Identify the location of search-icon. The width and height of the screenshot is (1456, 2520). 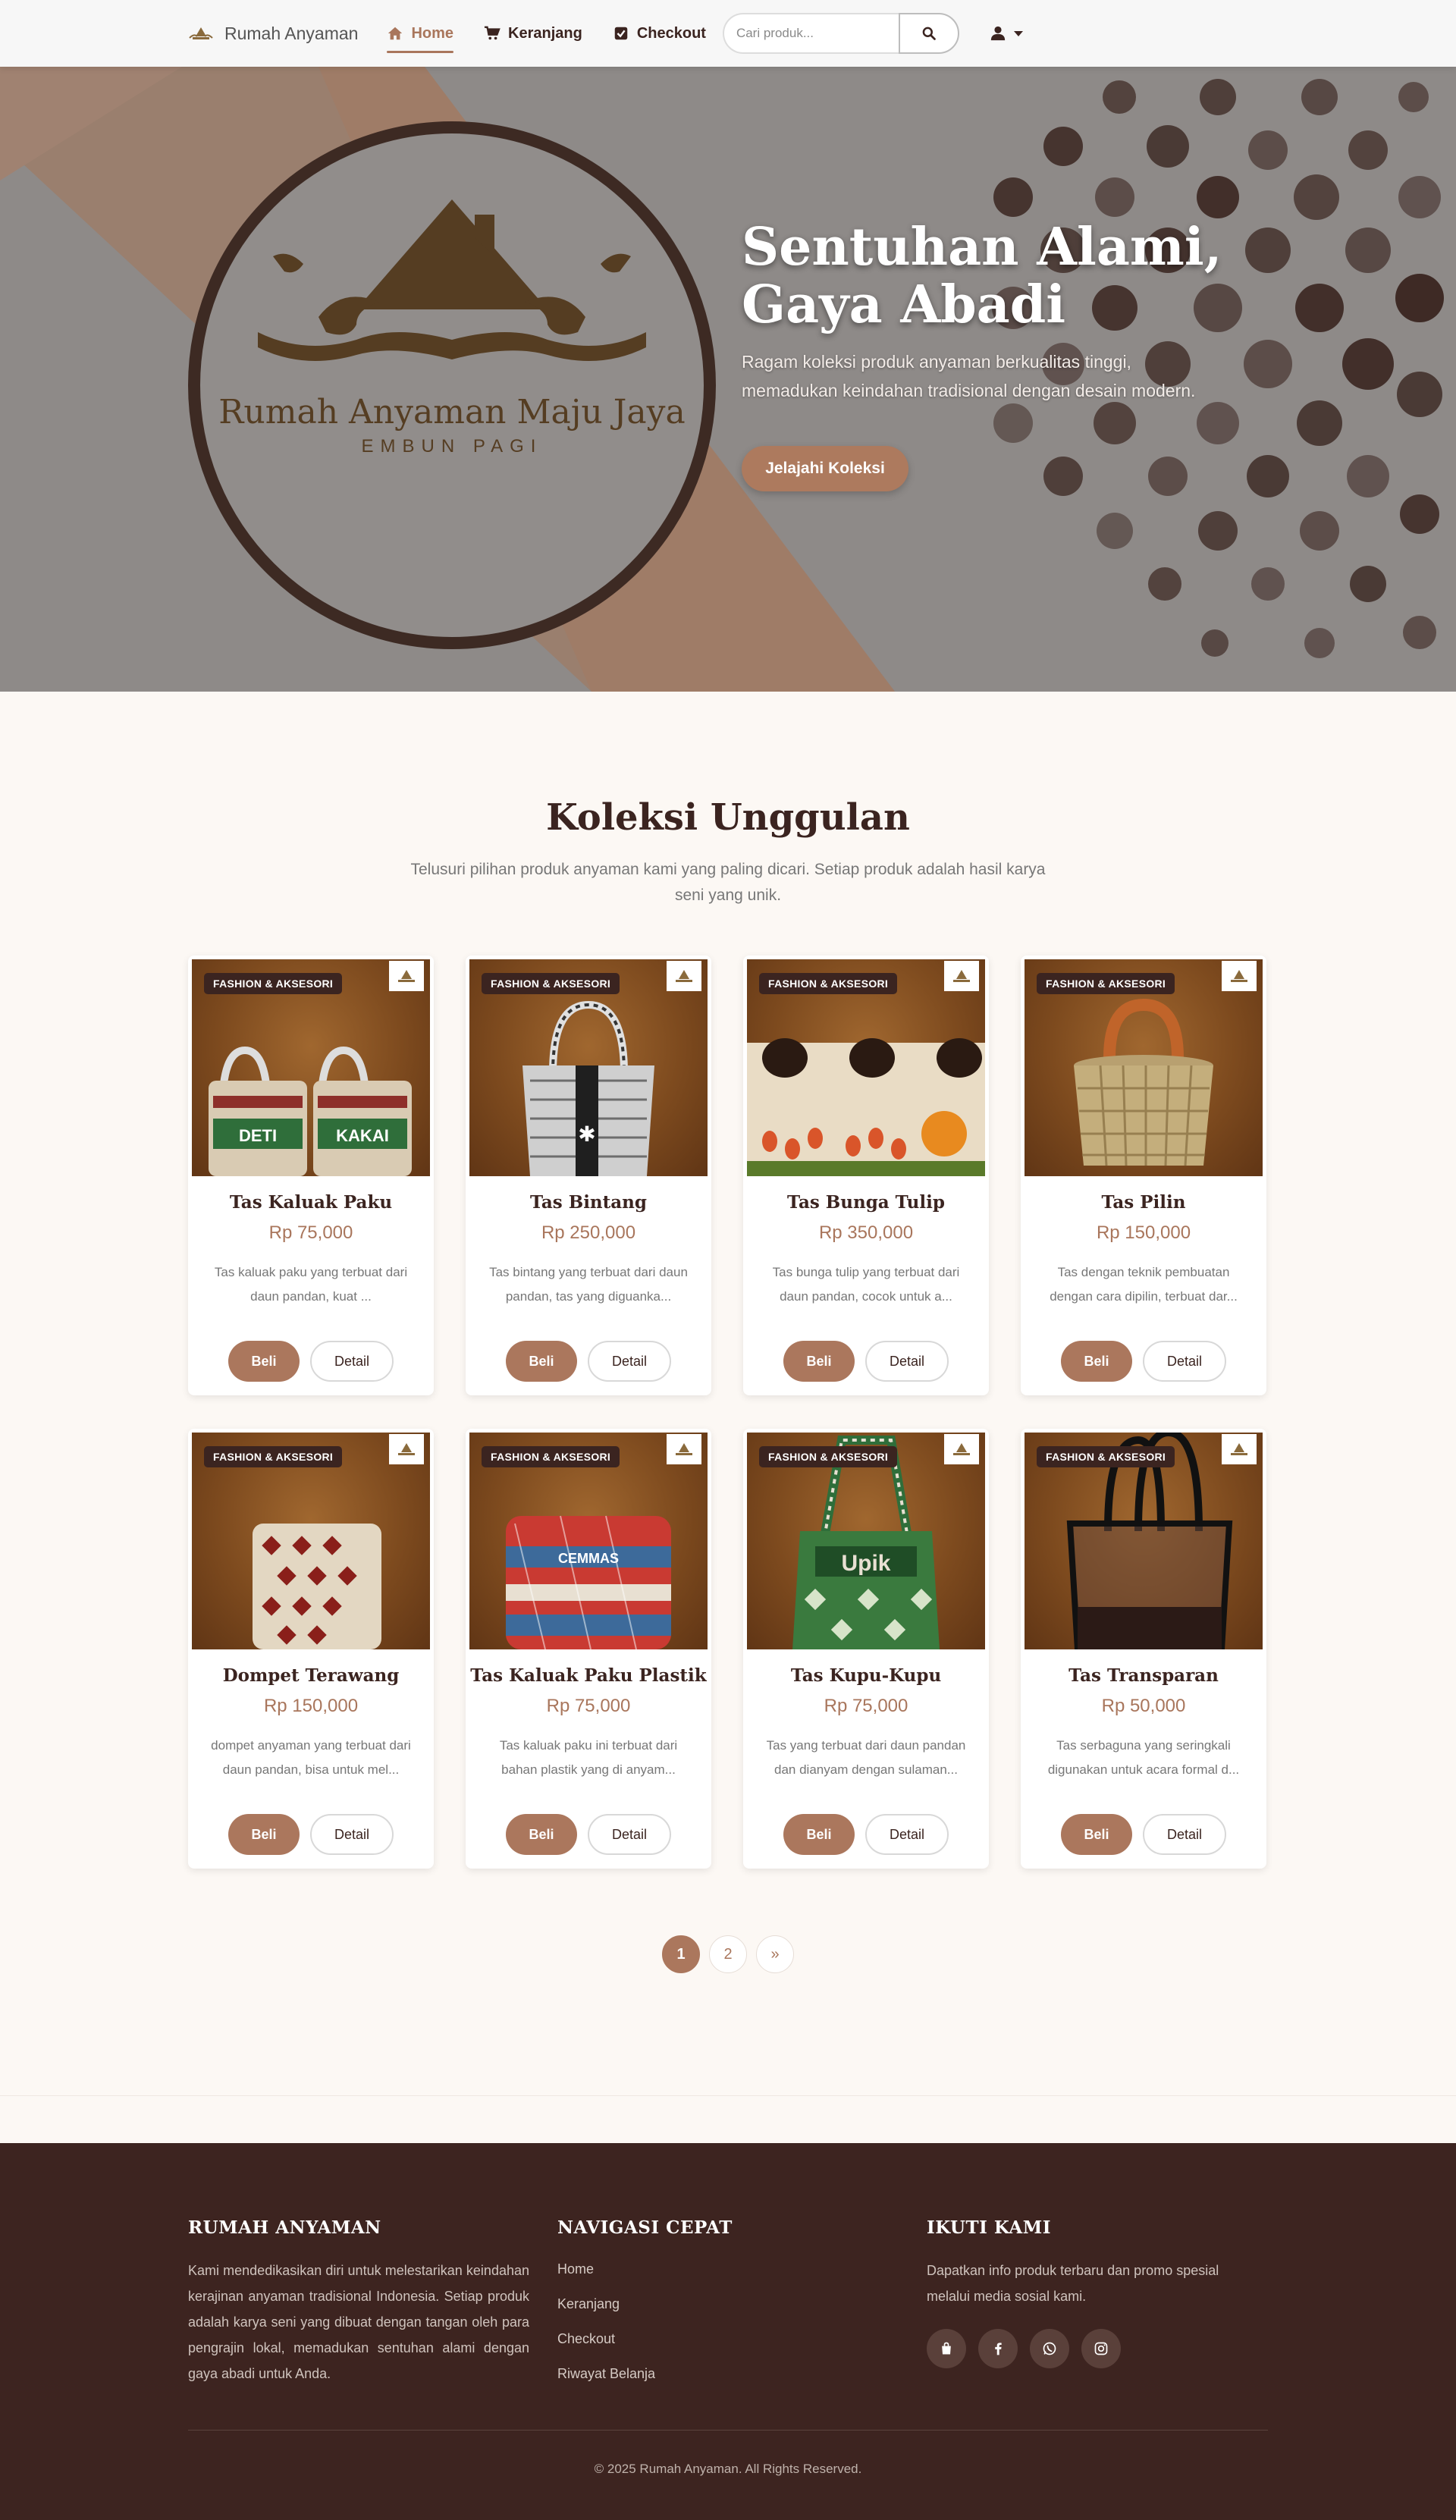
(929, 33).